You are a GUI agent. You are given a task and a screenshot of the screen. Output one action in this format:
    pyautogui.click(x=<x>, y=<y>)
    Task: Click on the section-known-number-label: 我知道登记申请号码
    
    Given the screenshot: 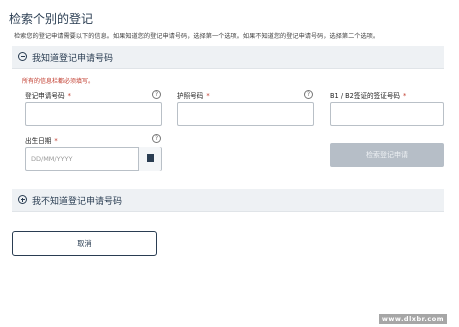 What is the action you would take?
    pyautogui.click(x=73, y=59)
    